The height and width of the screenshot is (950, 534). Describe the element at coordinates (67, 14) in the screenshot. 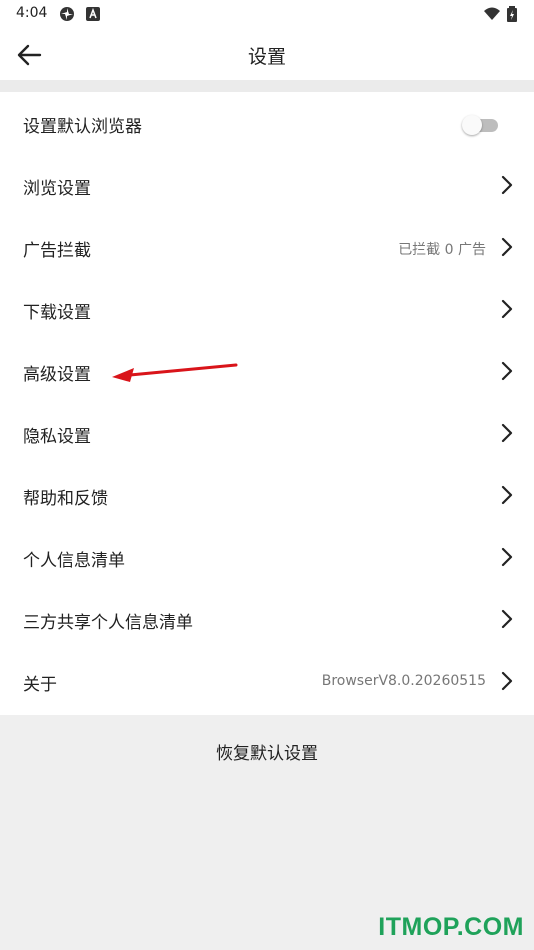

I see `pinwheel-icon` at that location.